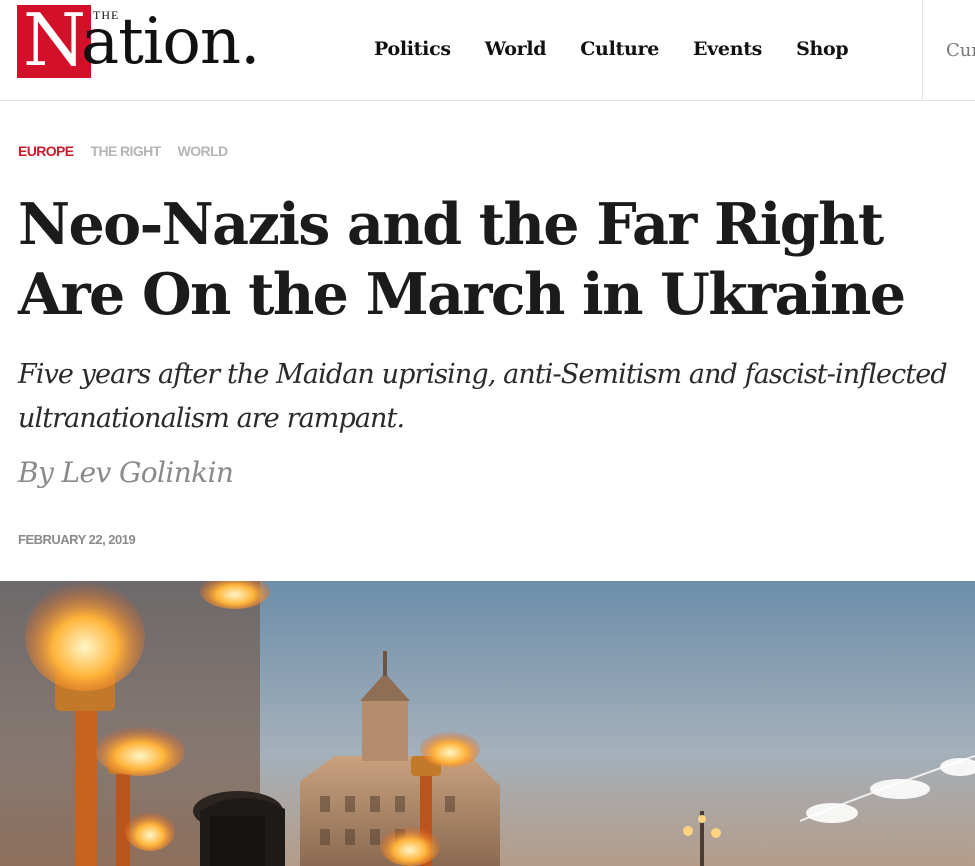 The width and height of the screenshot is (975, 866). I want to click on article-tags: EUROPE THE RIGHT WORLD, so click(131, 151).